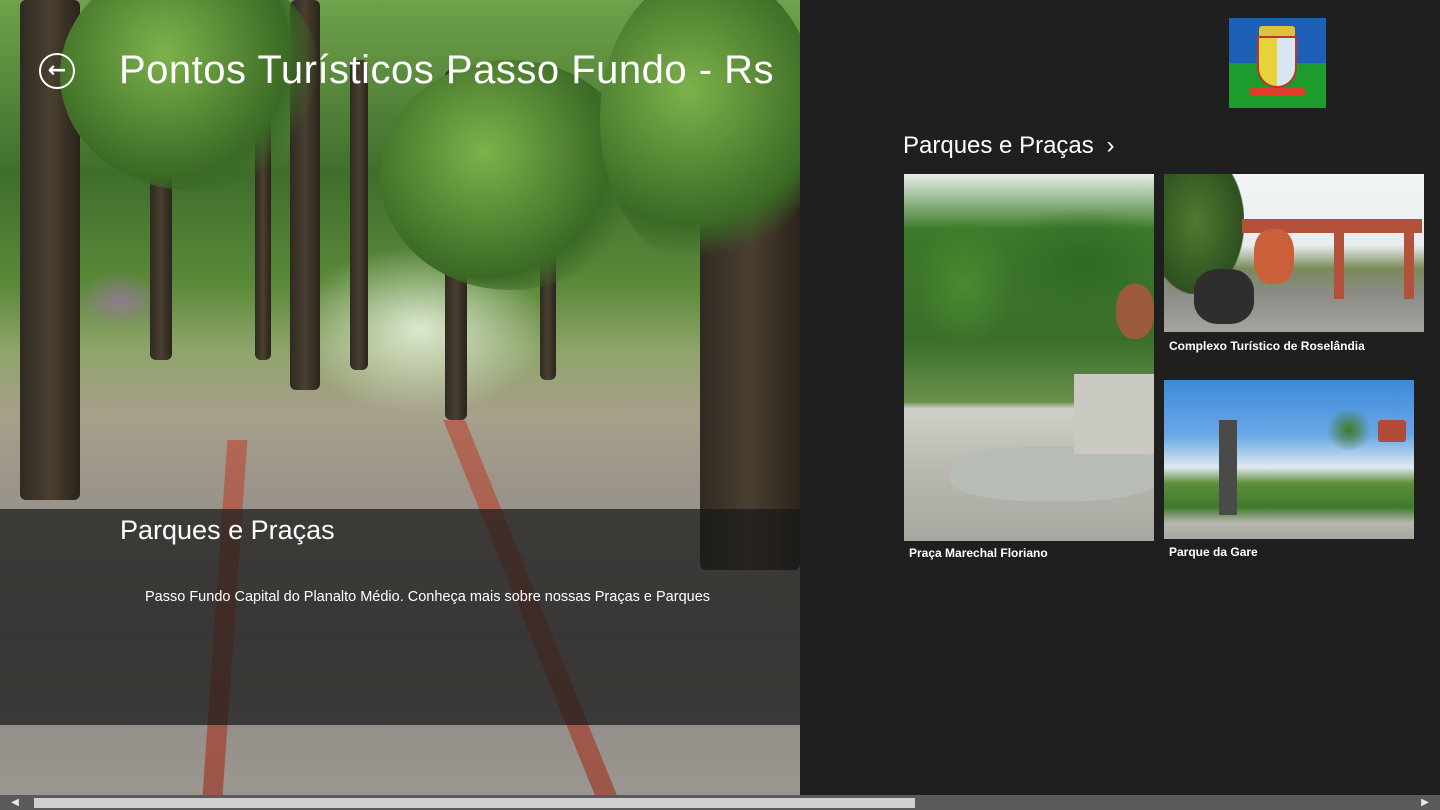 This screenshot has width=1440, height=810. I want to click on tile-caption: Parque da Gare, so click(1213, 552).